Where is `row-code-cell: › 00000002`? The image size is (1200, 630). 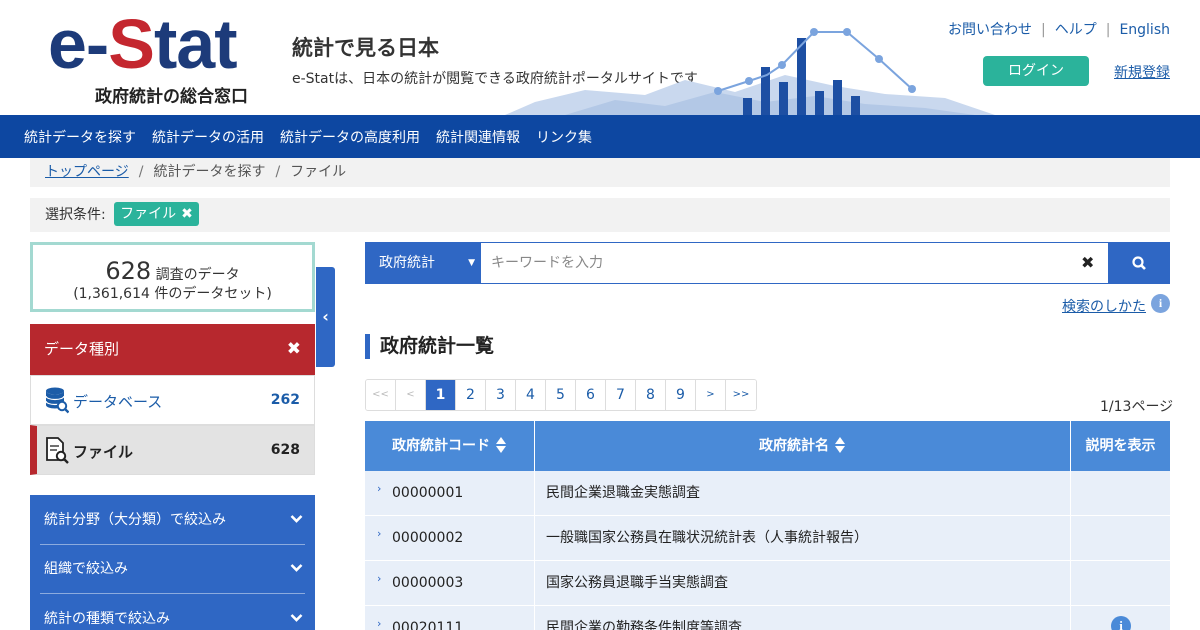 row-code-cell: › 00000002 is located at coordinates (450, 538).